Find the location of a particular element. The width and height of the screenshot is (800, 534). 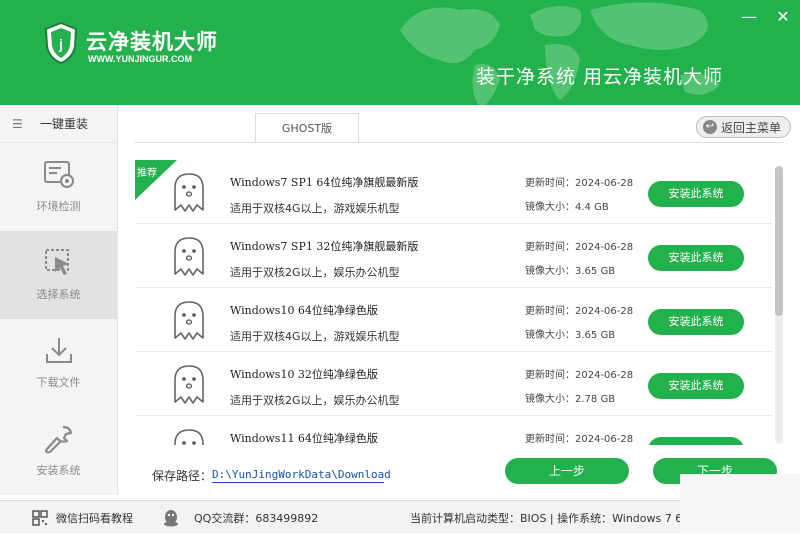

tab-divider is located at coordinates (459, 142).